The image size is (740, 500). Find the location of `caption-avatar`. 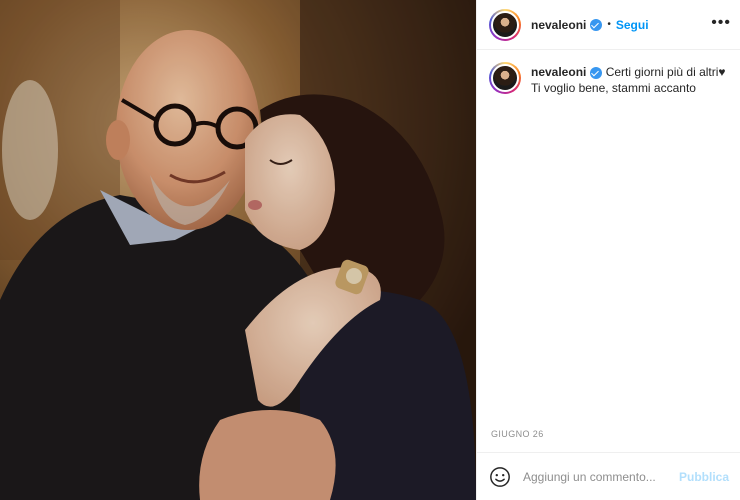

caption-avatar is located at coordinates (505, 78).